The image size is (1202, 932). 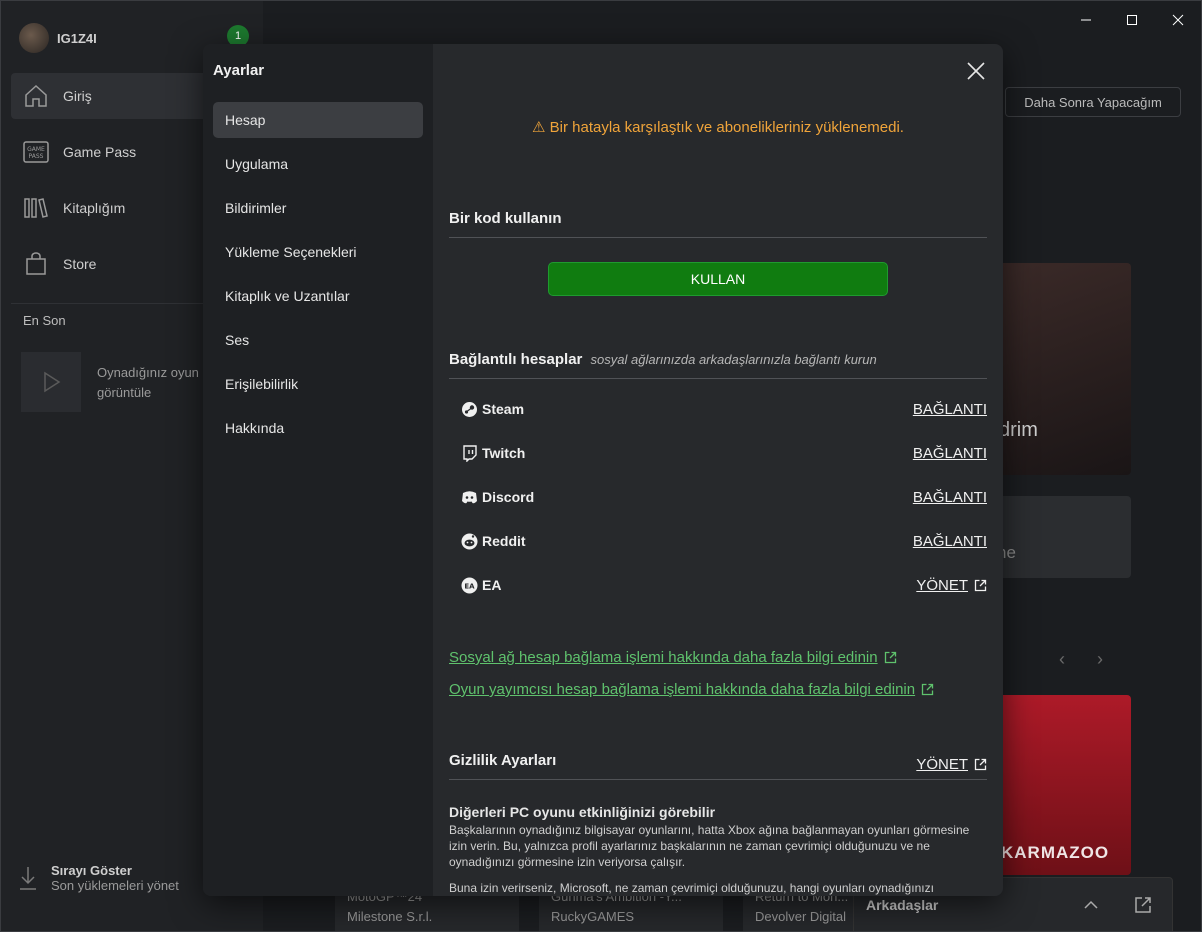 What do you see at coordinates (28, 878) in the screenshot?
I see `download-icon` at bounding box center [28, 878].